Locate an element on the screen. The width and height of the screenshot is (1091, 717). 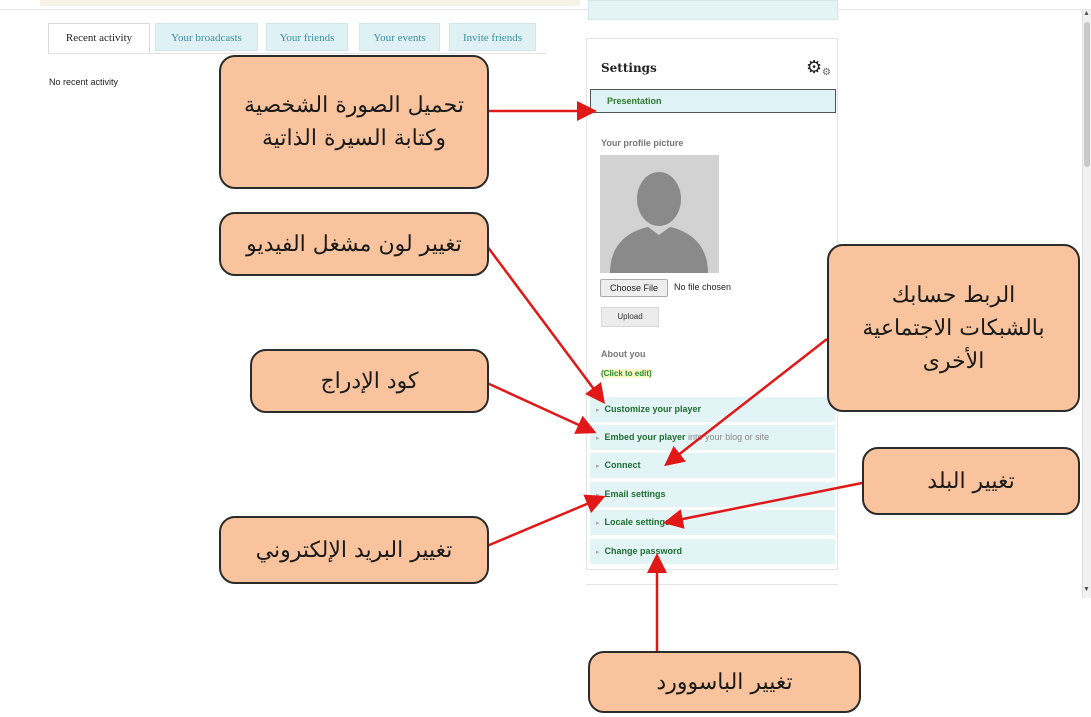
arrow-change-email is located at coordinates (546, 521).